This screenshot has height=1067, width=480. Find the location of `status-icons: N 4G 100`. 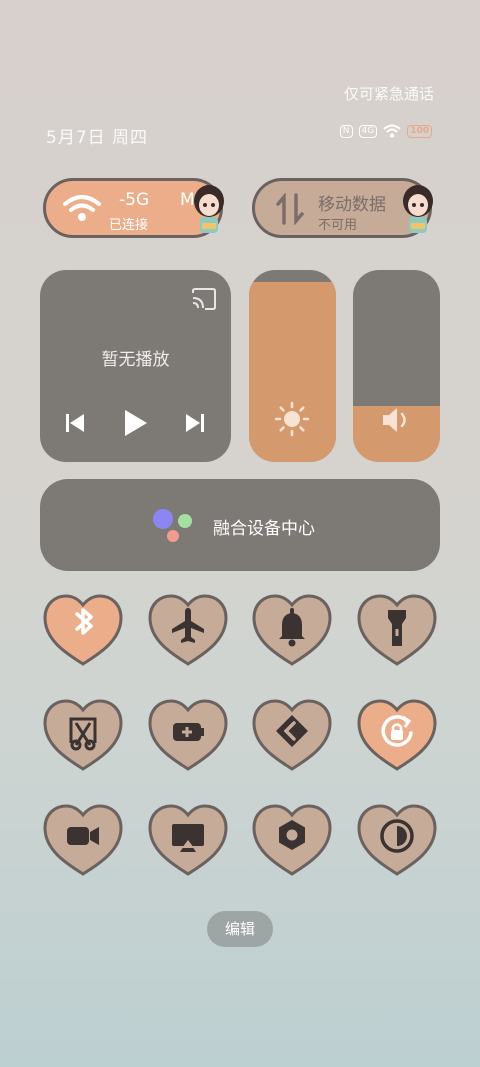

status-icons: N 4G 100 is located at coordinates (385, 131).